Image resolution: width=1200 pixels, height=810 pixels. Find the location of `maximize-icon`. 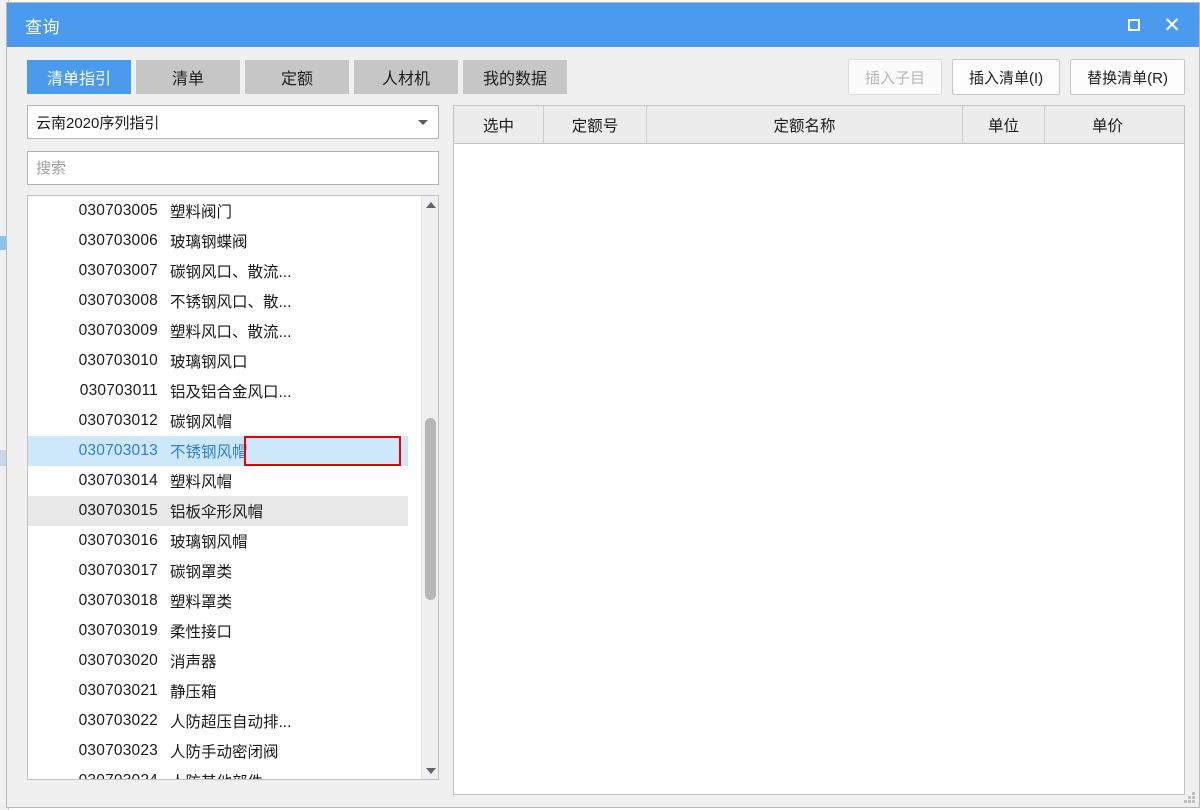

maximize-icon is located at coordinates (1134, 25).